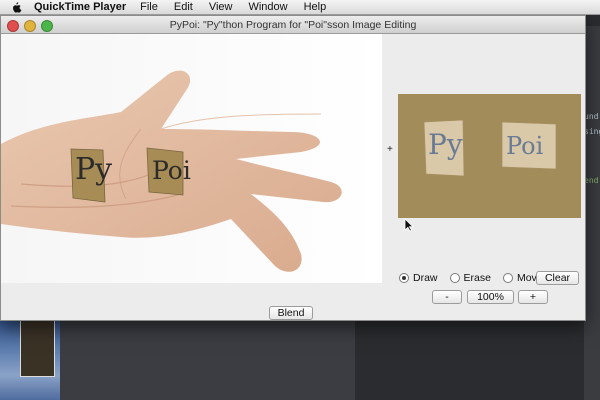 The image size is (600, 400). What do you see at coordinates (592, 131) in the screenshot?
I see `editor-text-fragment: sing` at bounding box center [592, 131].